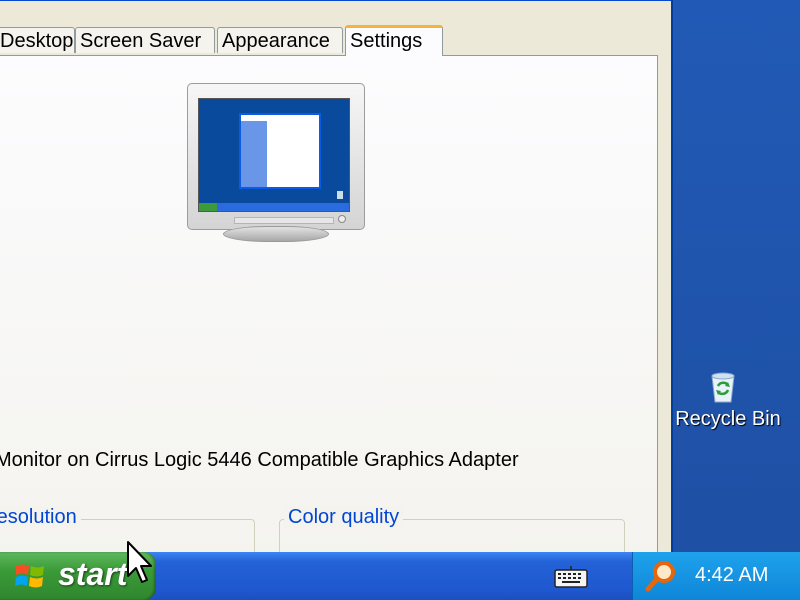 The height and width of the screenshot is (600, 800). I want to click on system-tray: 4:42 AM, so click(716, 576).